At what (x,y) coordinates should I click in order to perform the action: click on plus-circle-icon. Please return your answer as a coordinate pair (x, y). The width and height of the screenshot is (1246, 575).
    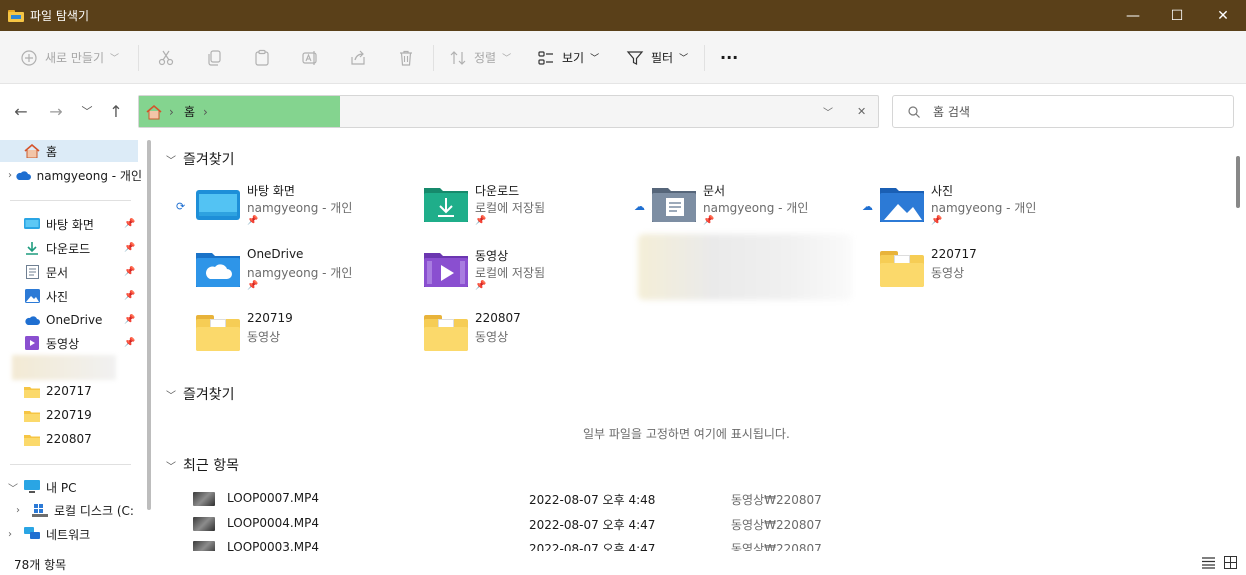
    Looking at the image, I should click on (29, 57).